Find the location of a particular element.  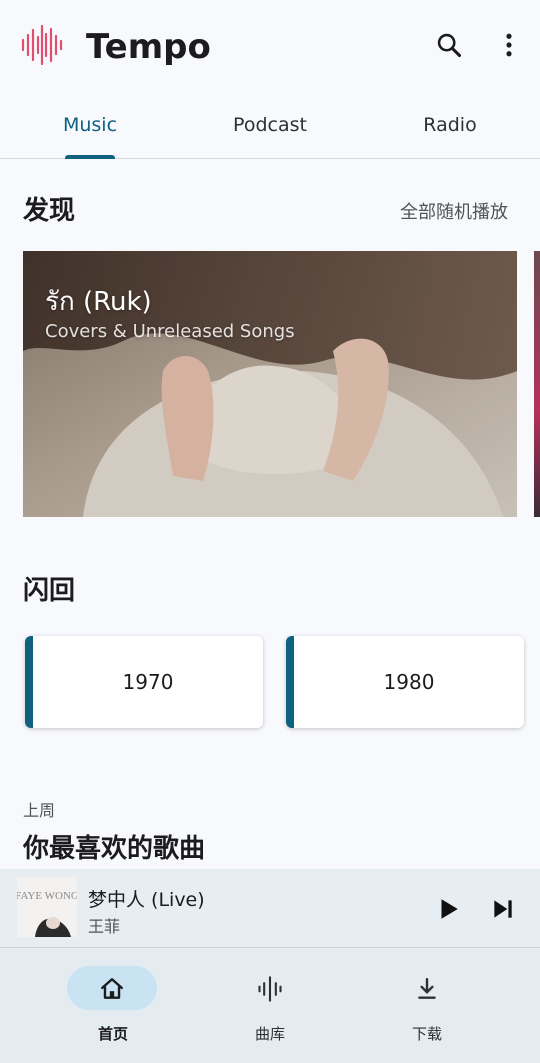

play-icon is located at coordinates (449, 909).